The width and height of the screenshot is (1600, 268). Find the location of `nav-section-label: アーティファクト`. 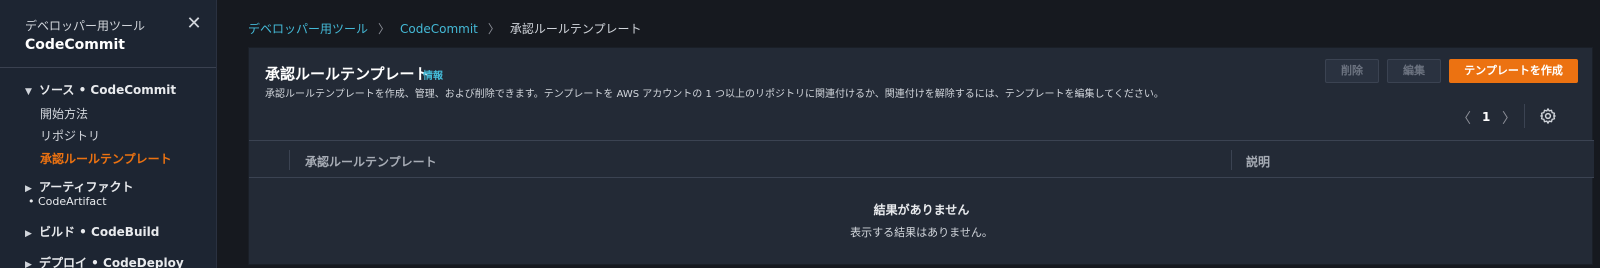

nav-section-label: アーティファクト is located at coordinates (86, 187).